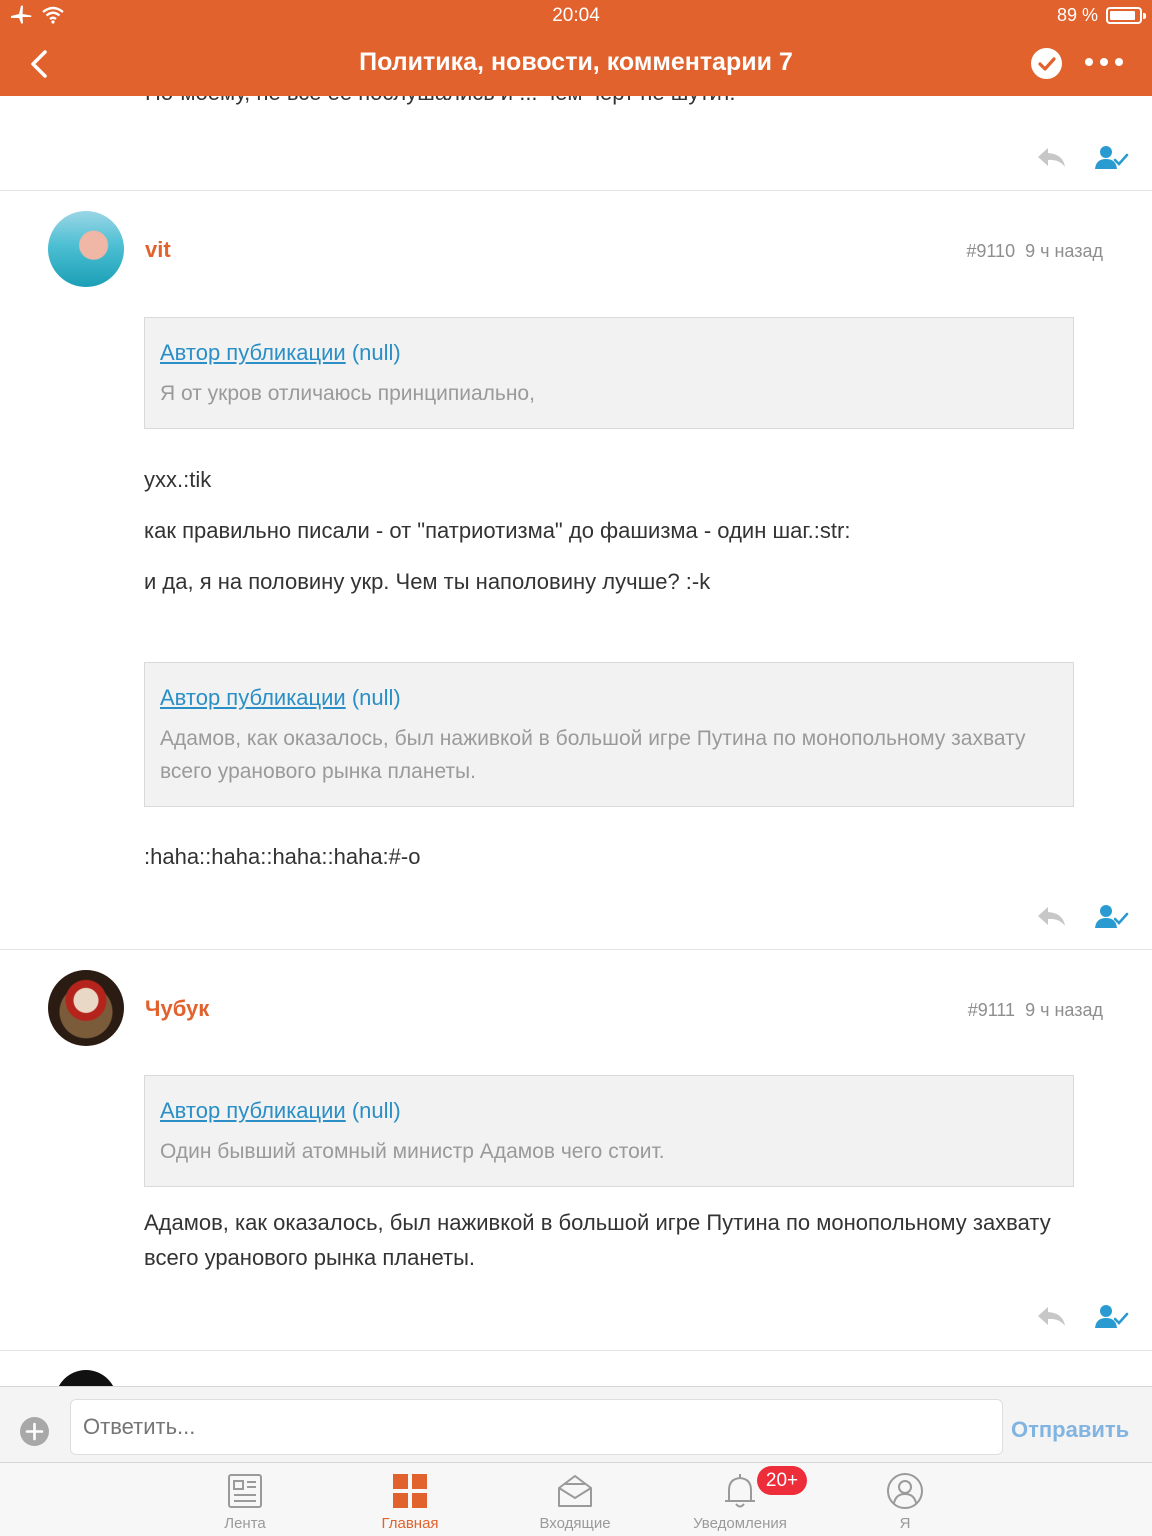 Image resolution: width=1152 pixels, height=1536 pixels. I want to click on tab-bar: Лента Главная Входящие Уведомления Я, so click(576, 1499).